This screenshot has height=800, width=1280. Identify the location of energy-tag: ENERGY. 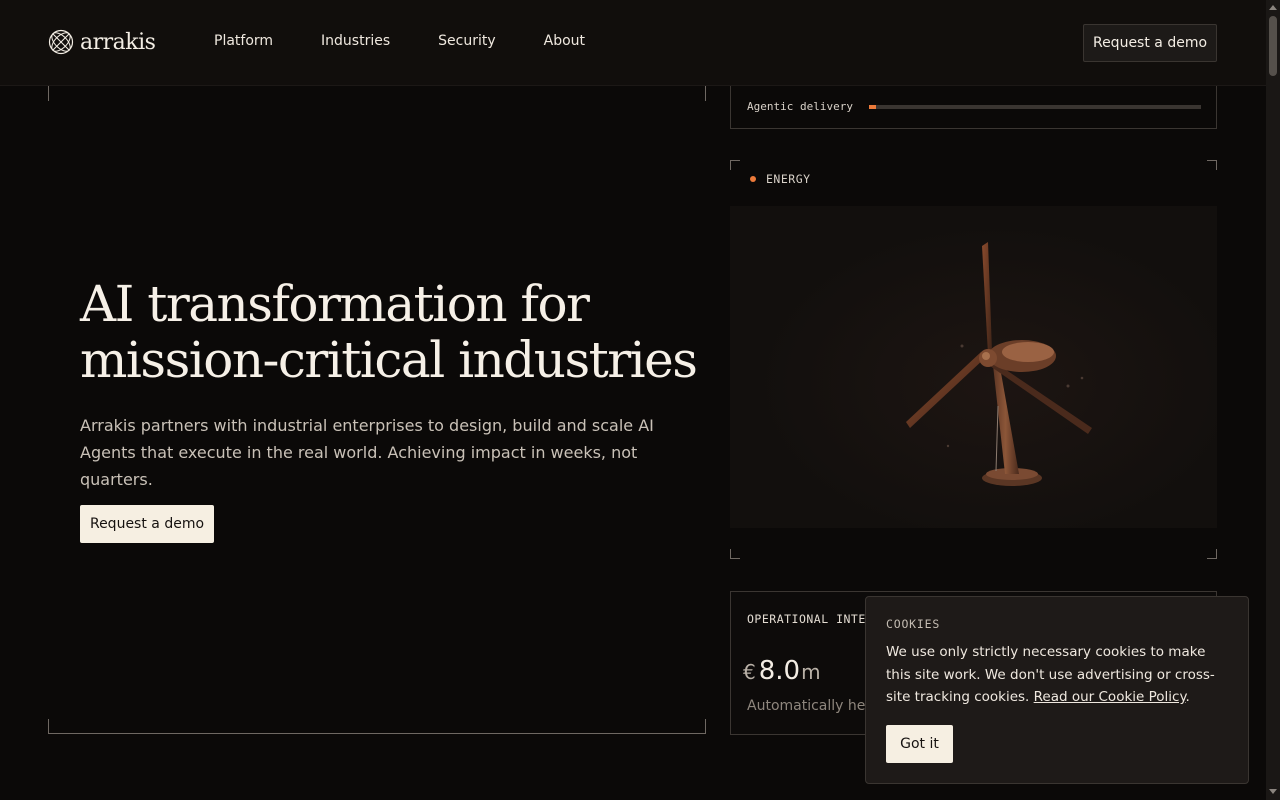
(780, 179).